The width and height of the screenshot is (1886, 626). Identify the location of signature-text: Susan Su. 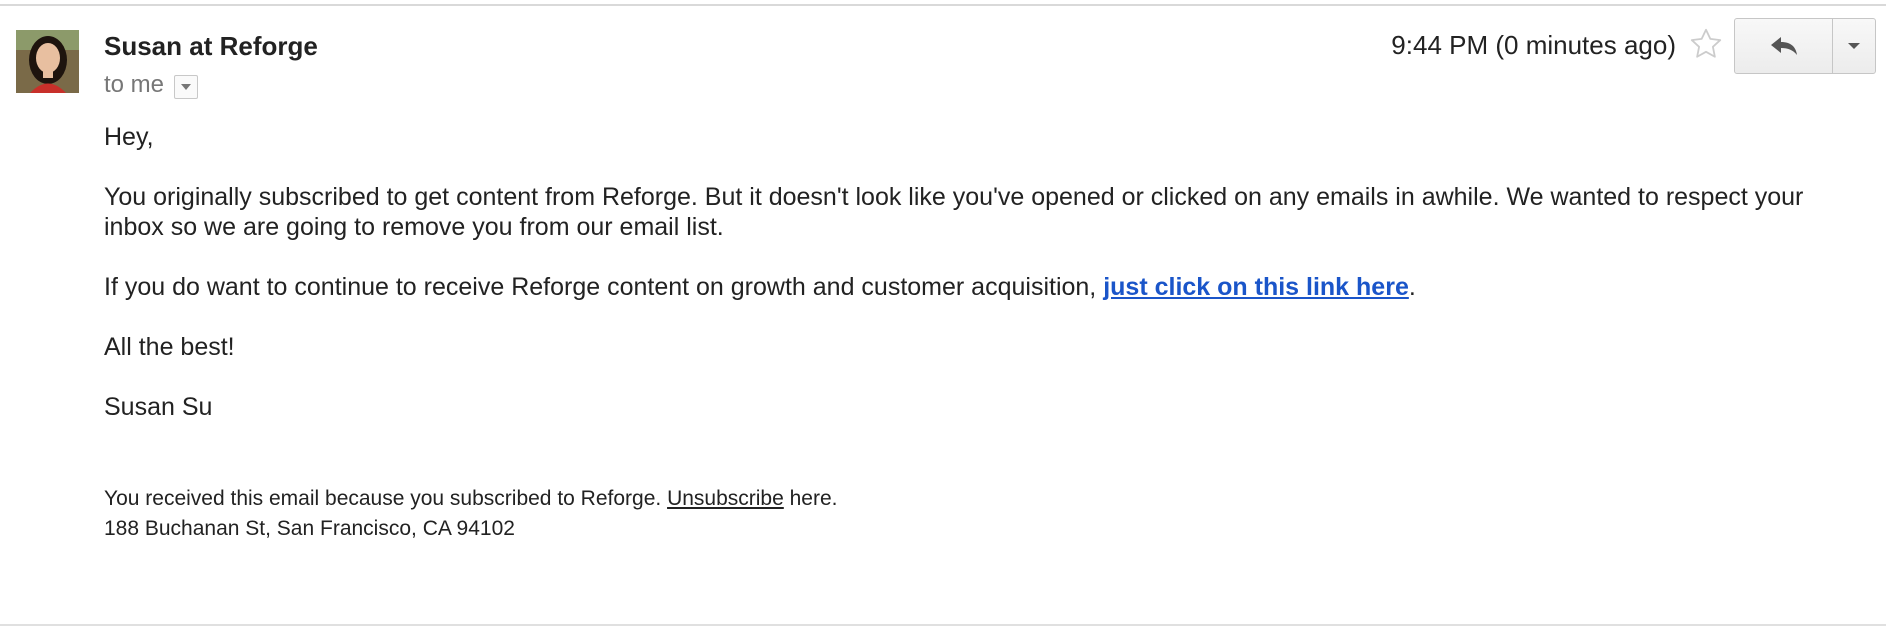
(158, 407).